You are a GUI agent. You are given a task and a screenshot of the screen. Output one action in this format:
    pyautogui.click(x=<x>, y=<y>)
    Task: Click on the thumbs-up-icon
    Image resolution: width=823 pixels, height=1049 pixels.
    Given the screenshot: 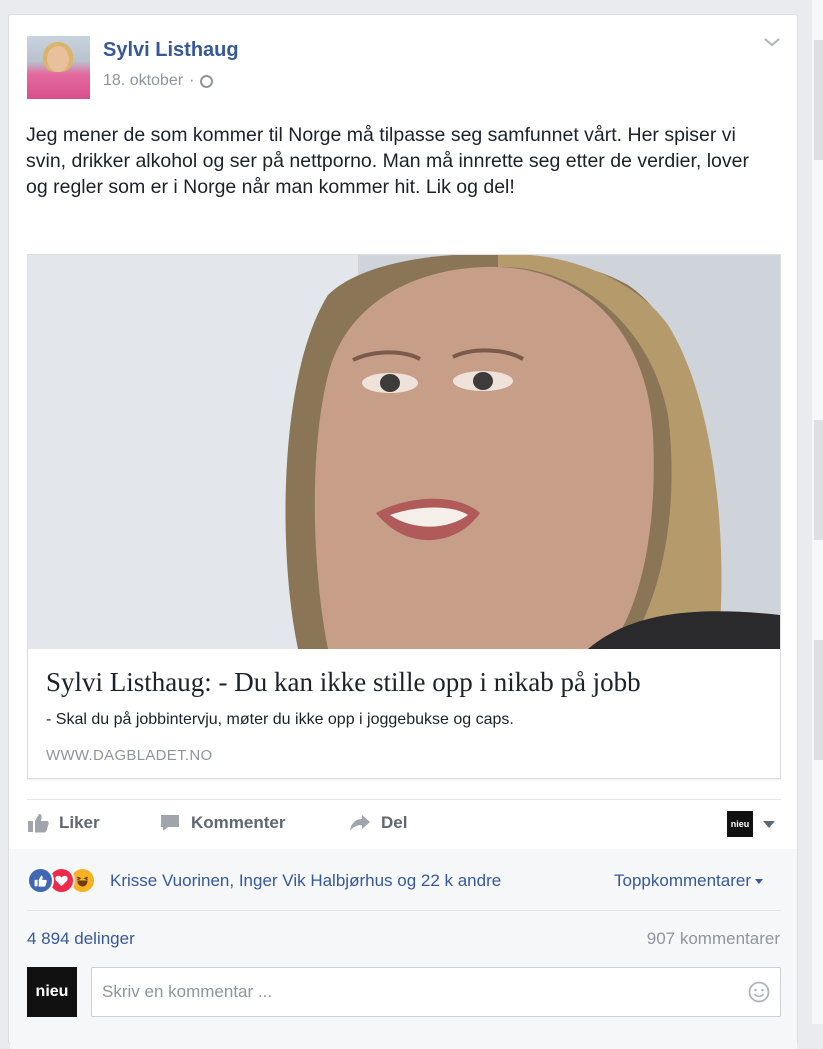 What is the action you would take?
    pyautogui.click(x=38, y=823)
    